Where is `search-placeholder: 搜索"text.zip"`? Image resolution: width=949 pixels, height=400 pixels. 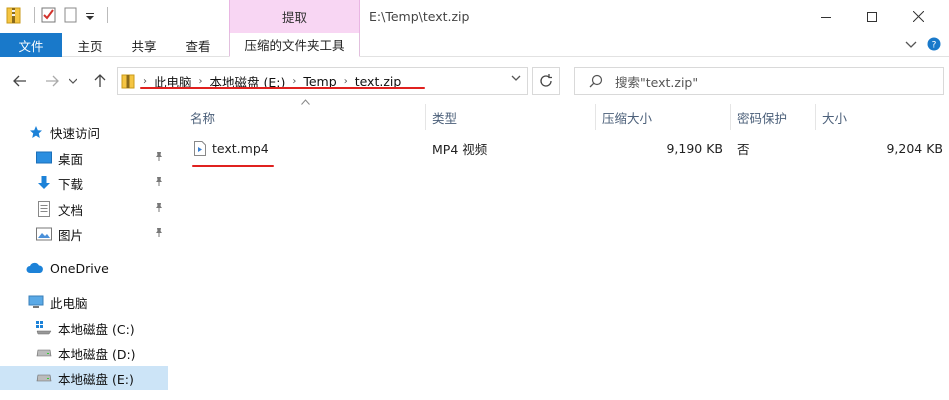 search-placeholder: 搜索"text.zip" is located at coordinates (657, 82).